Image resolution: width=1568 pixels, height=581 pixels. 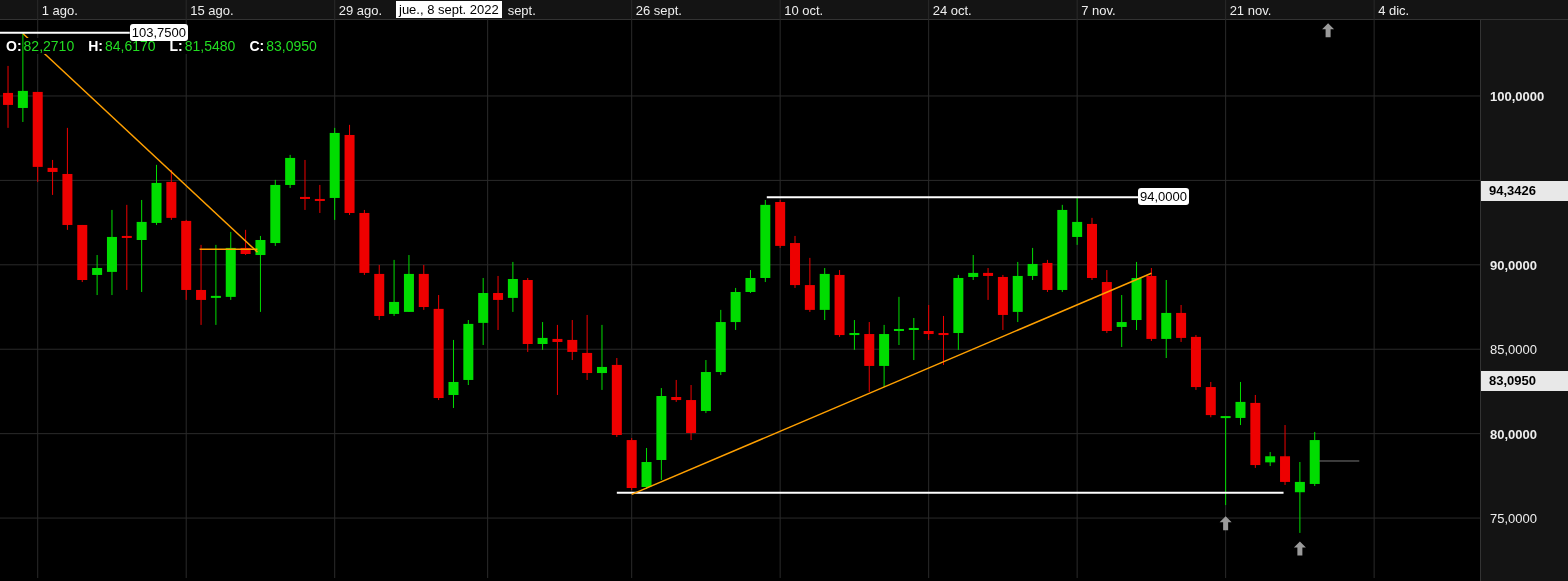 What do you see at coordinates (1394, 10) in the screenshot?
I see `date-axis-label: 4 dic.` at bounding box center [1394, 10].